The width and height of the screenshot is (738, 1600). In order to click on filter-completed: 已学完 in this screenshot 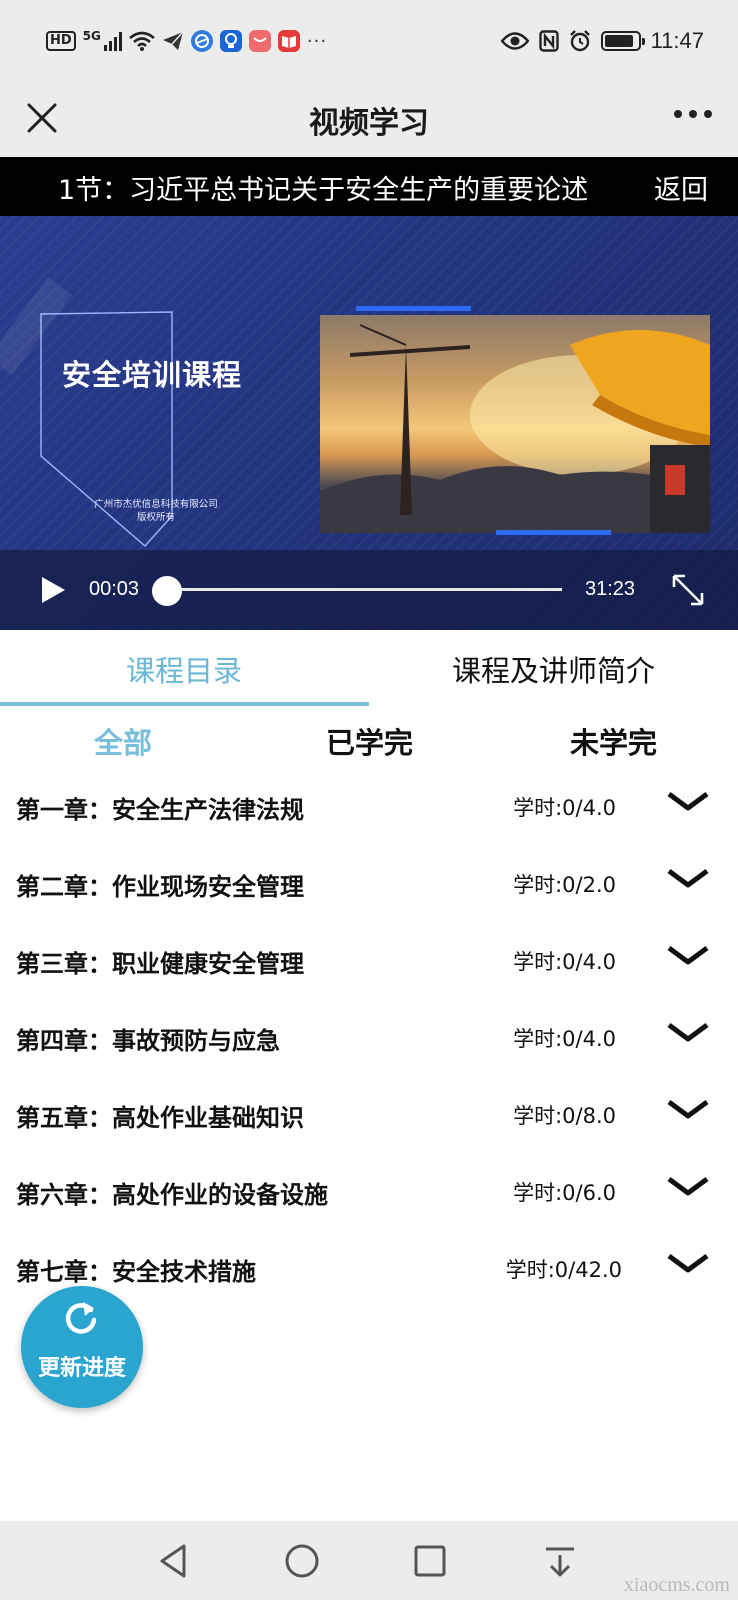, I will do `click(369, 741)`.